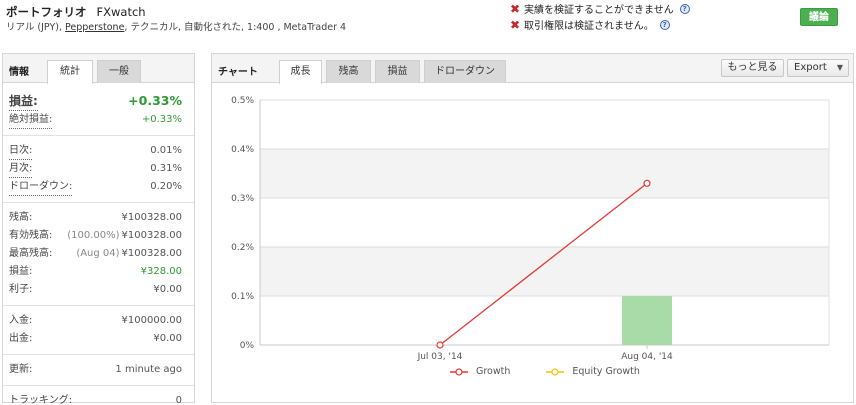 The width and height of the screenshot is (856, 405). Describe the element at coordinates (493, 371) in the screenshot. I see `legend-growth-label: Growth` at that location.